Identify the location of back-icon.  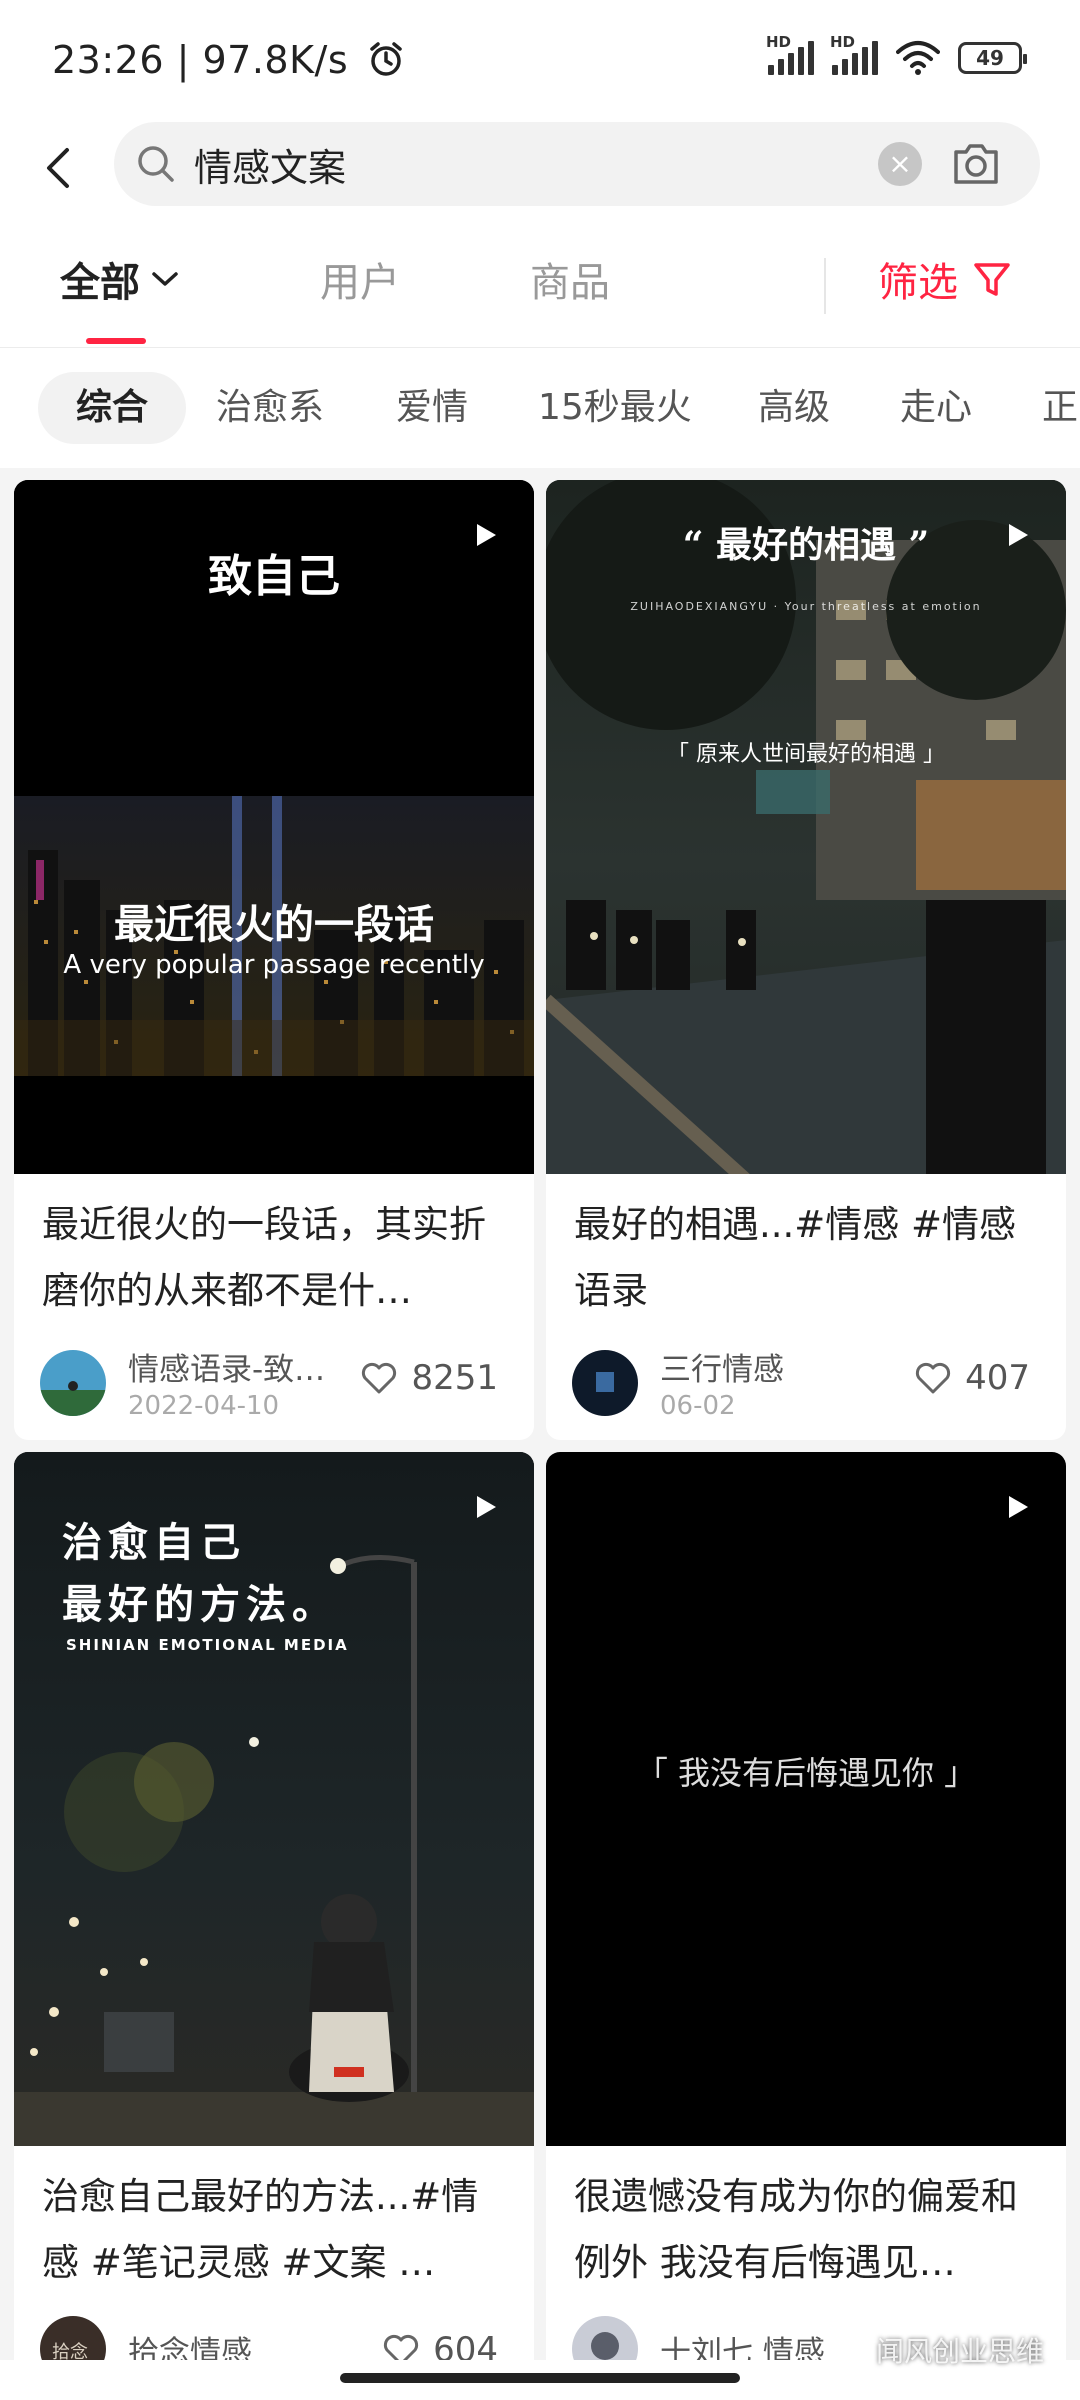
(58, 168).